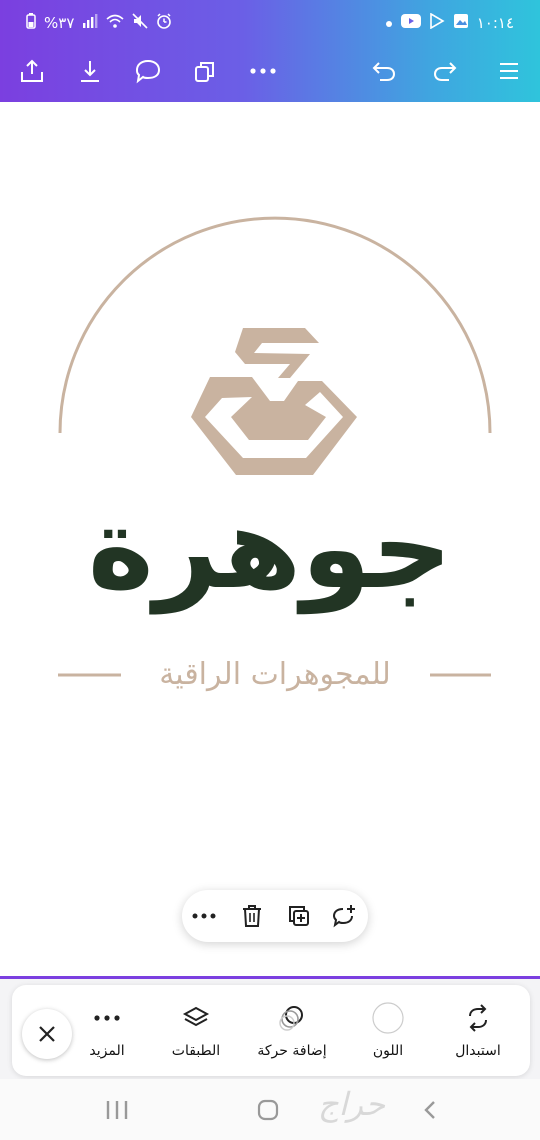 The height and width of the screenshot is (1140, 540). I want to click on layers-button: الطبقات, so click(196, 1033).